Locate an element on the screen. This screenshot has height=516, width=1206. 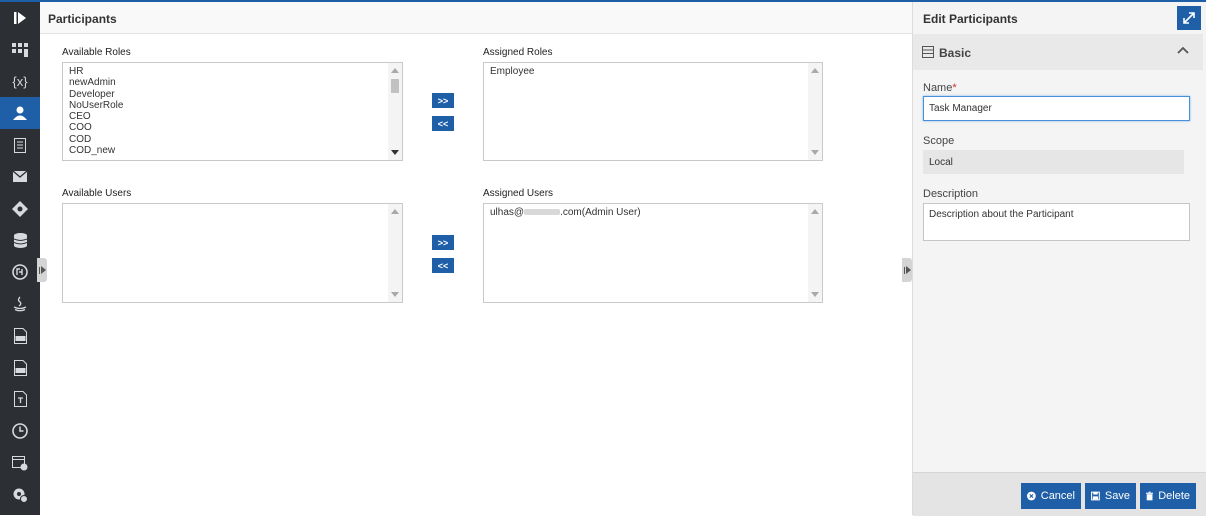
expand-icon is located at coordinates (1189, 18).